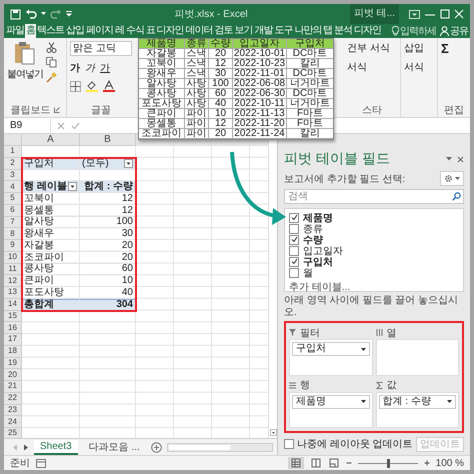 The height and width of the screenshot is (474, 474). I want to click on column-header: B, so click(108, 140).